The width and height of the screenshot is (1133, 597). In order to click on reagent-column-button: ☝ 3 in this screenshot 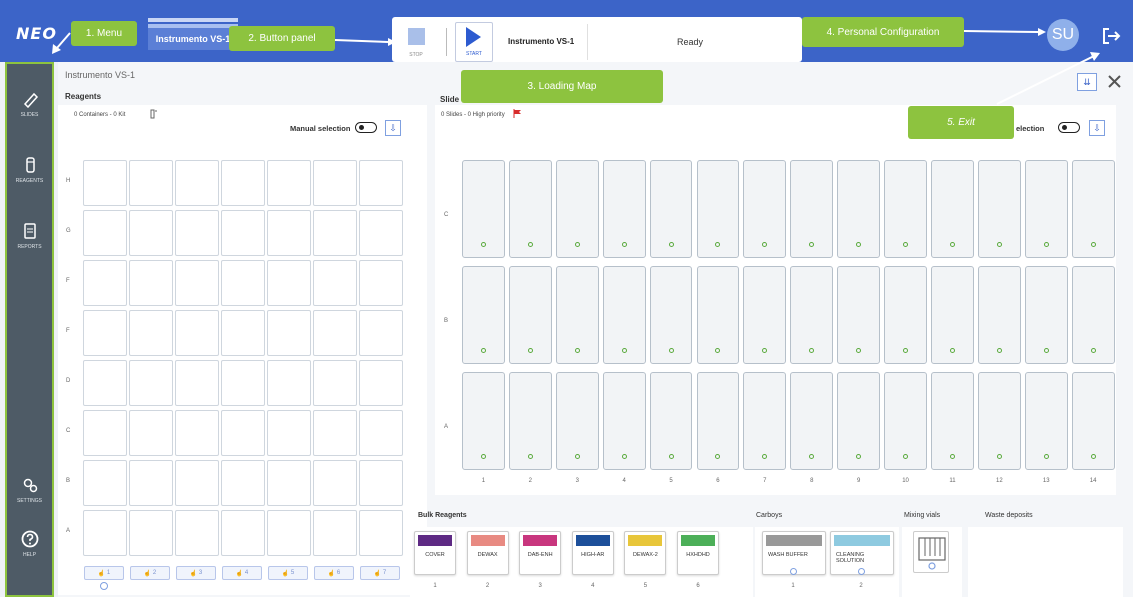, I will do `click(196, 573)`.